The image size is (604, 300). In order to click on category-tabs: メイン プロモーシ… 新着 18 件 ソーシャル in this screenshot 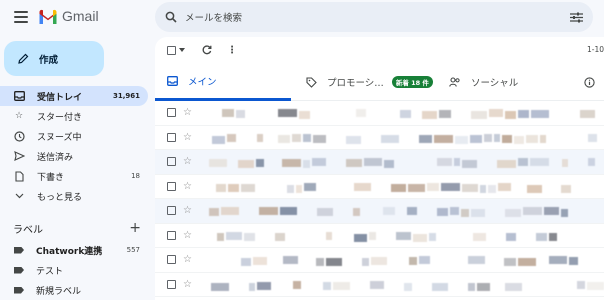, I will do `click(379, 82)`.